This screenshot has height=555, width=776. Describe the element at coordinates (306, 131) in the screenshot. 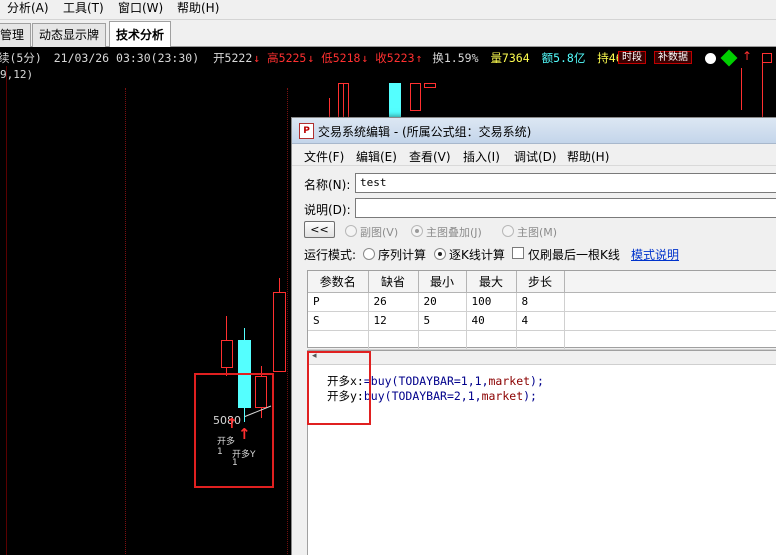

I see `app-icon: P` at that location.